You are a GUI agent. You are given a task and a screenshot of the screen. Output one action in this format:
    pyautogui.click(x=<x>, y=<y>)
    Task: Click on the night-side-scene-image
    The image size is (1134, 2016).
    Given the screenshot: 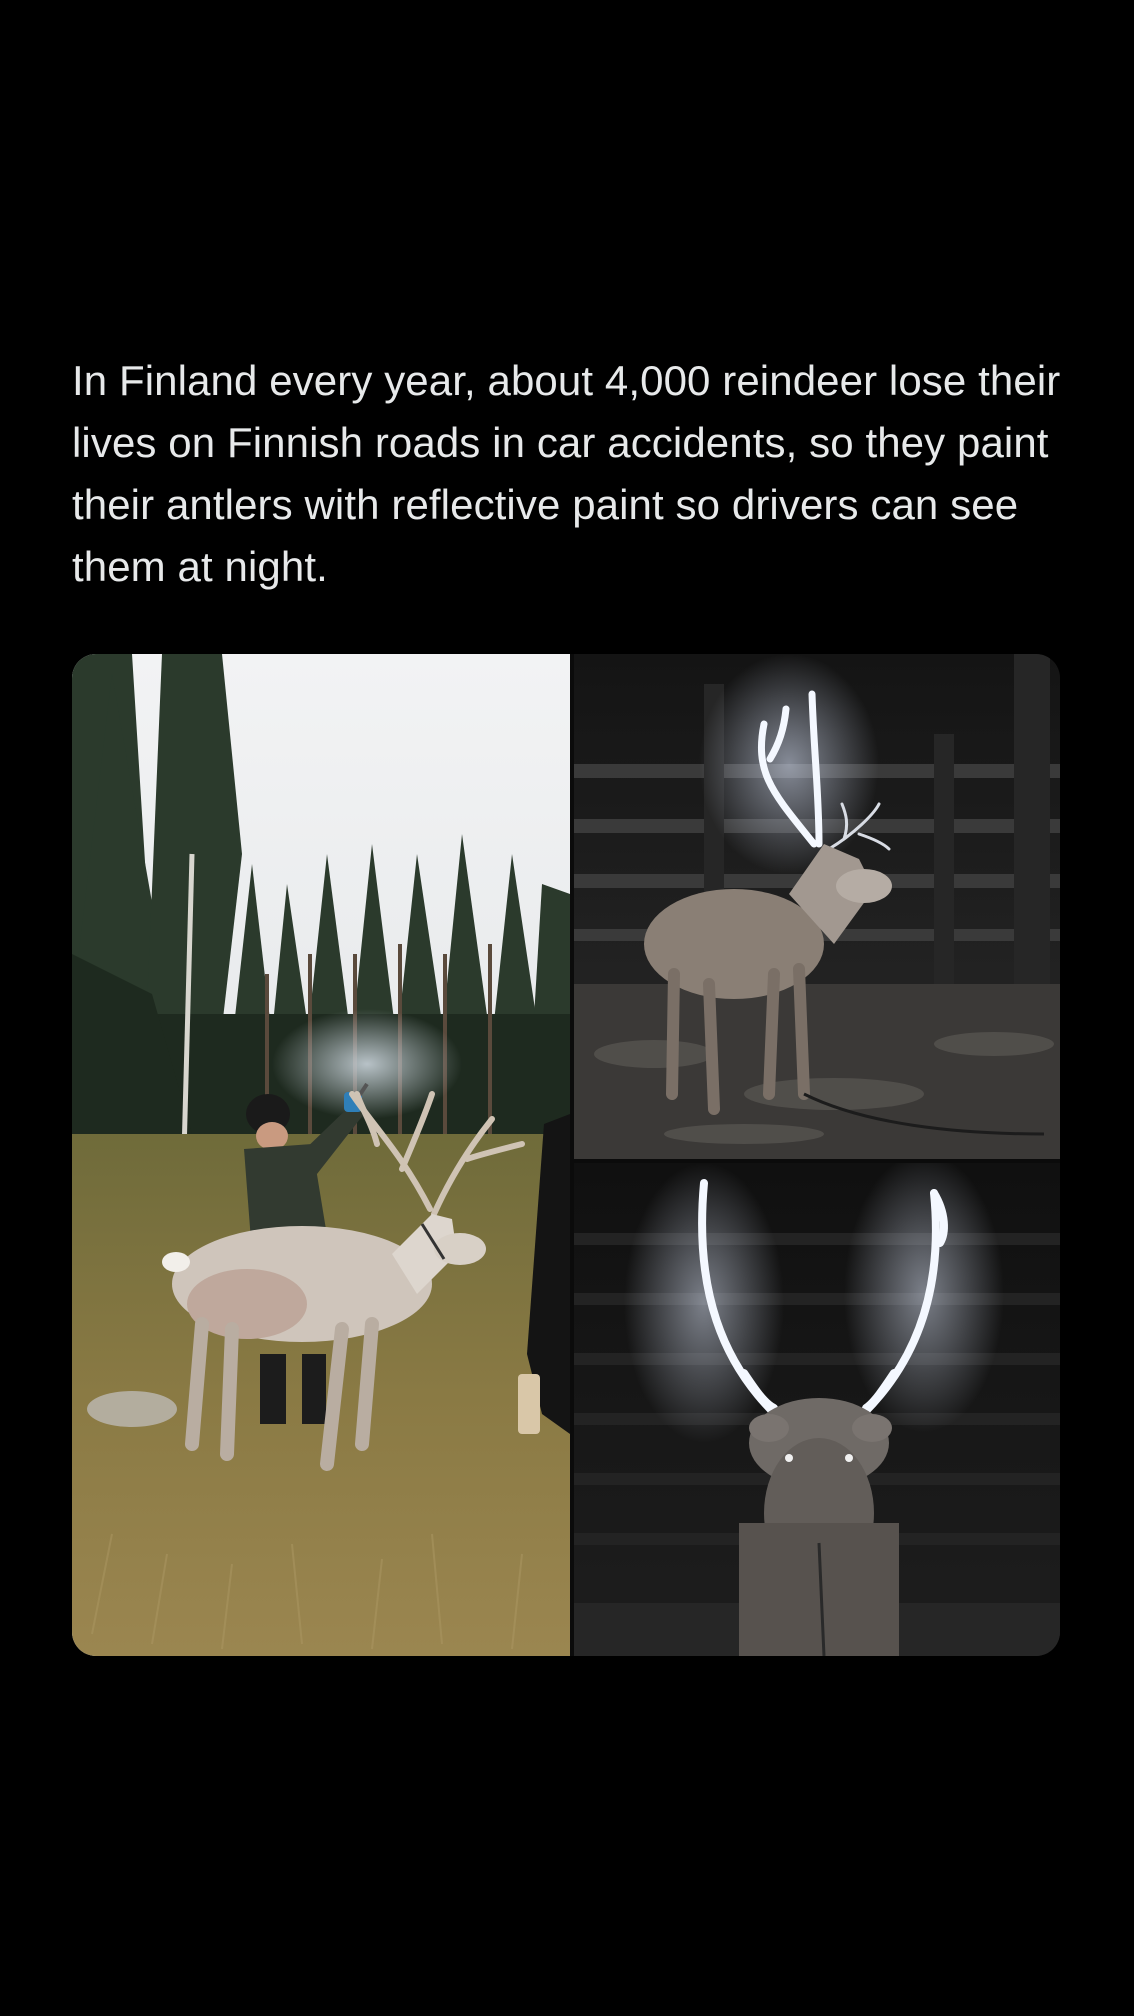 What is the action you would take?
    pyautogui.click(x=817, y=906)
    